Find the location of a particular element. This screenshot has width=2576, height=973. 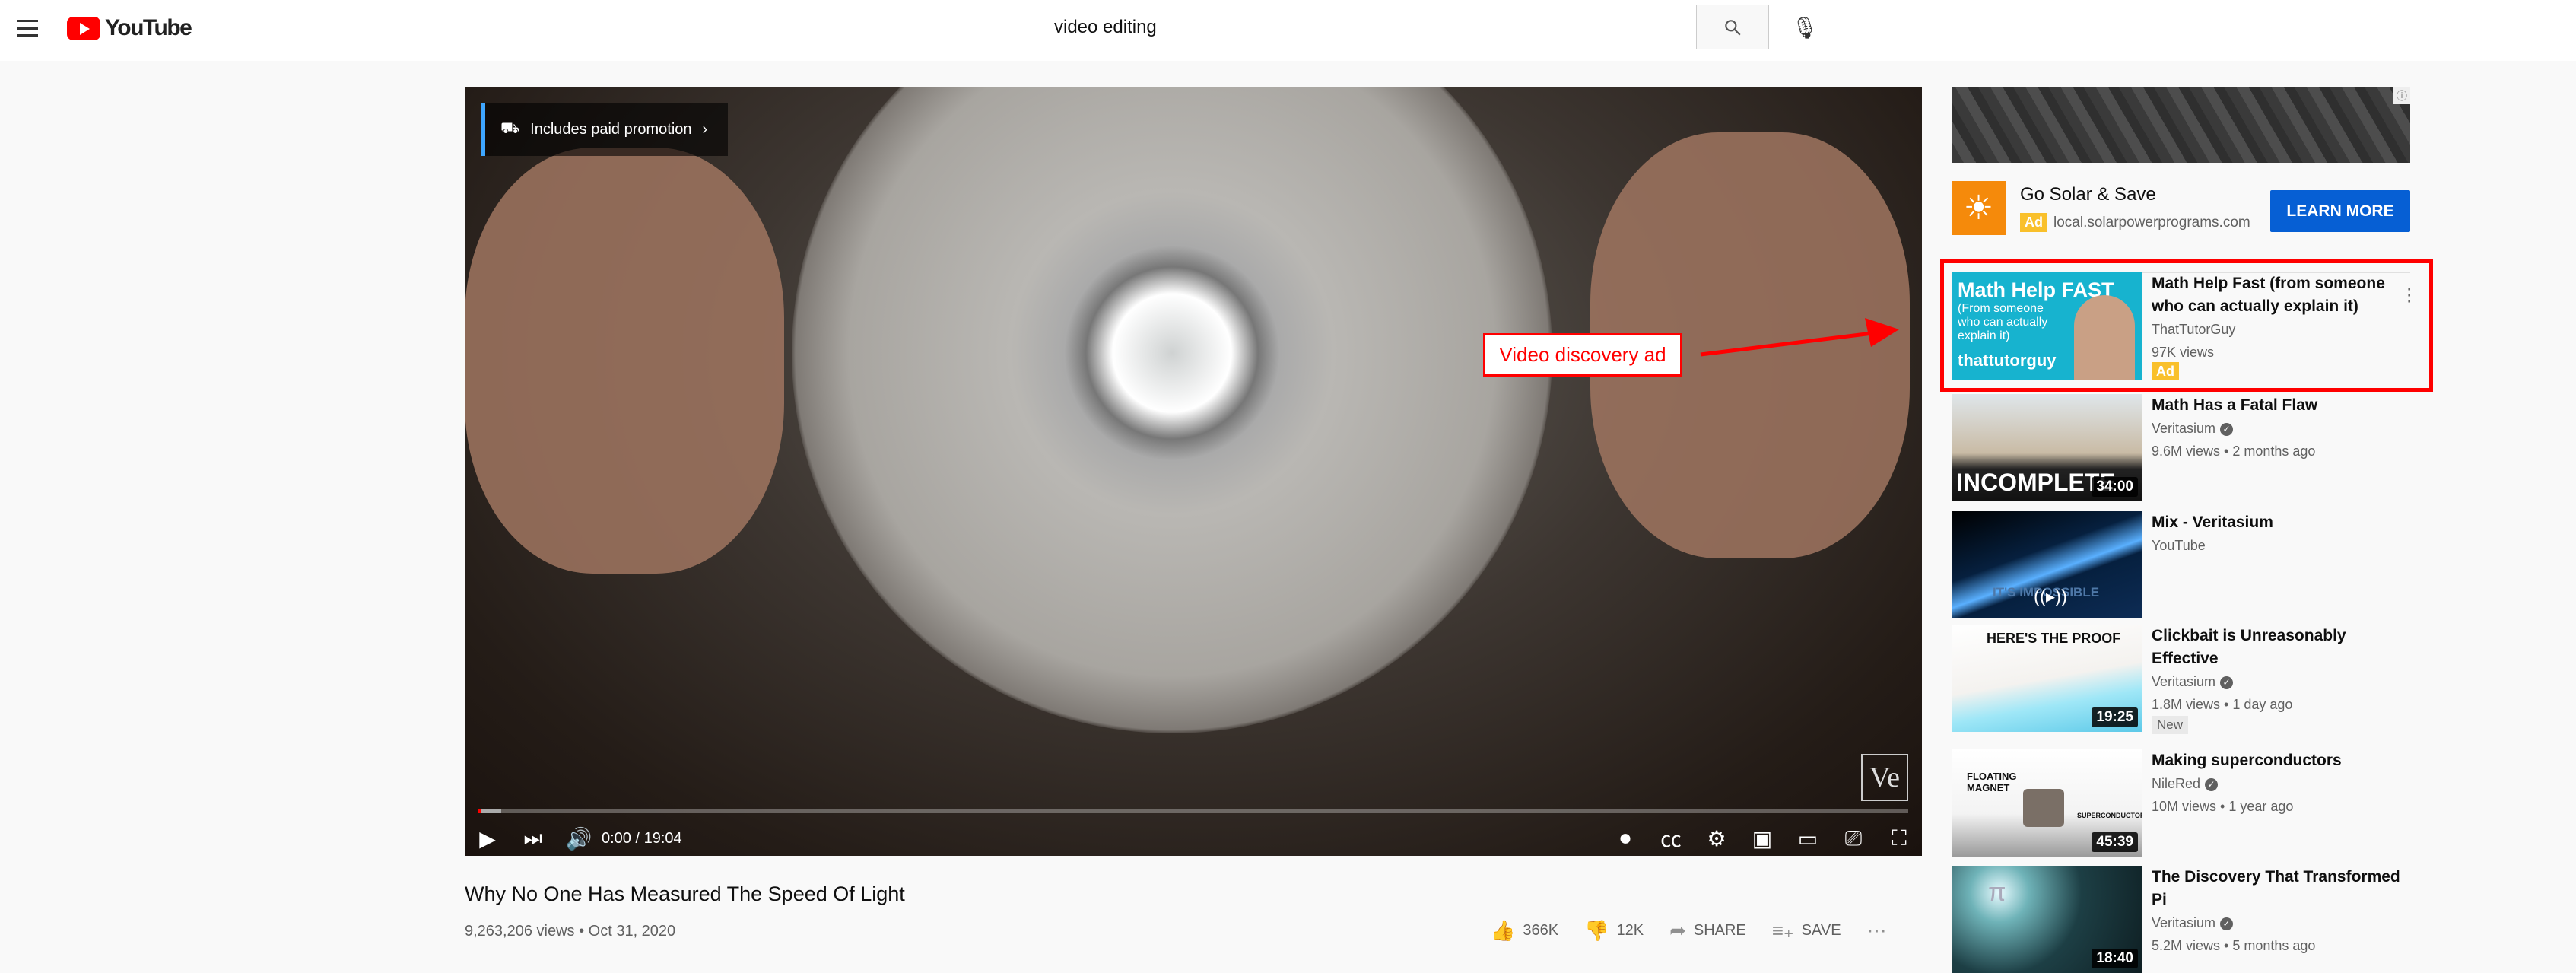

channel-name: NileRed is located at coordinates (2176, 783).